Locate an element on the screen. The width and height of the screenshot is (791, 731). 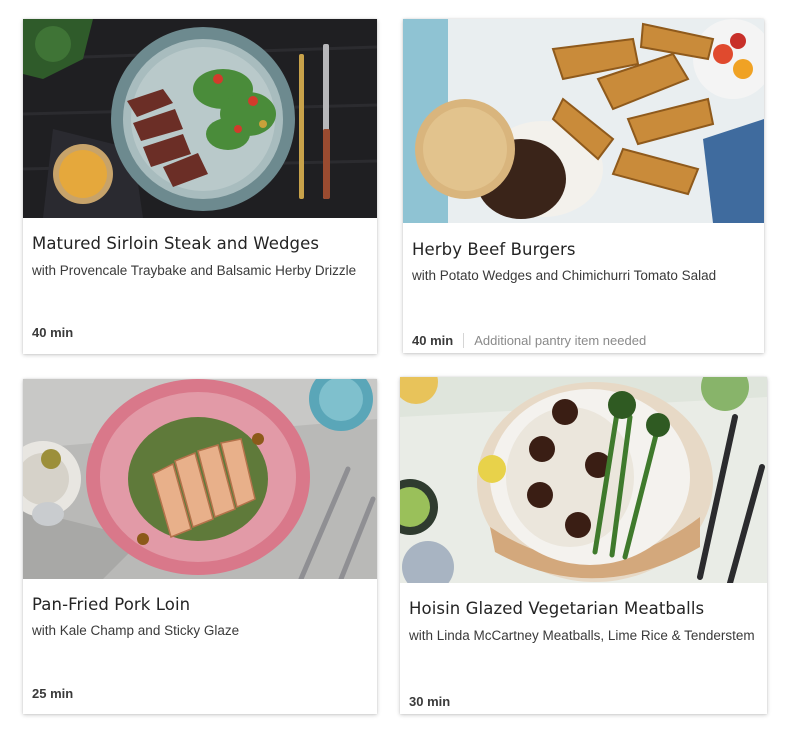
recipe-title: Herby Beef Burgers is located at coordinates (584, 249).